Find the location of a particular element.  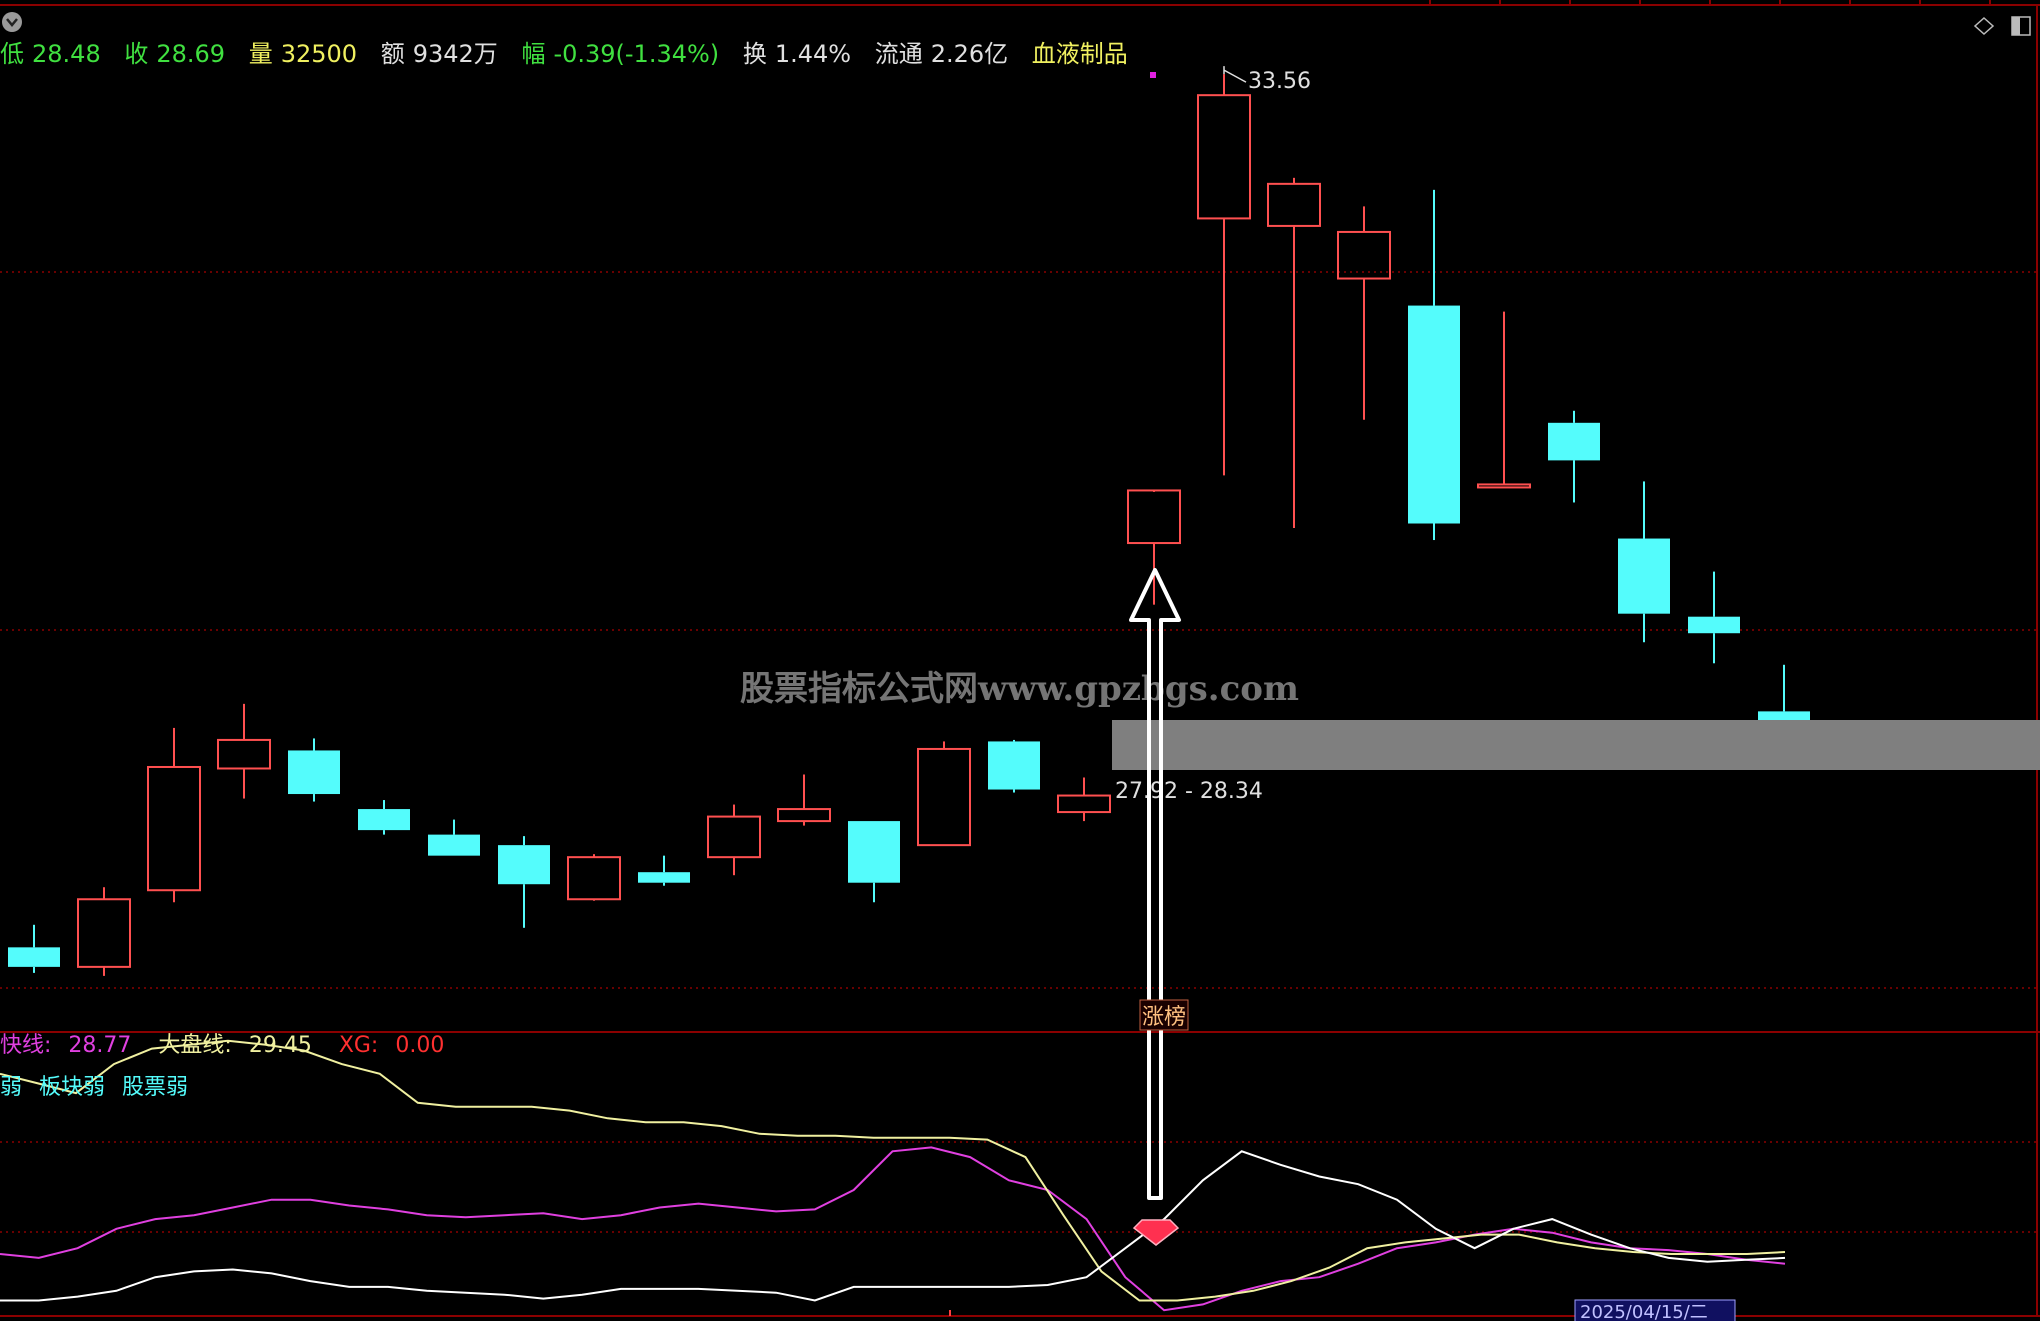

close-quote: 收 28.69 is located at coordinates (175, 54).